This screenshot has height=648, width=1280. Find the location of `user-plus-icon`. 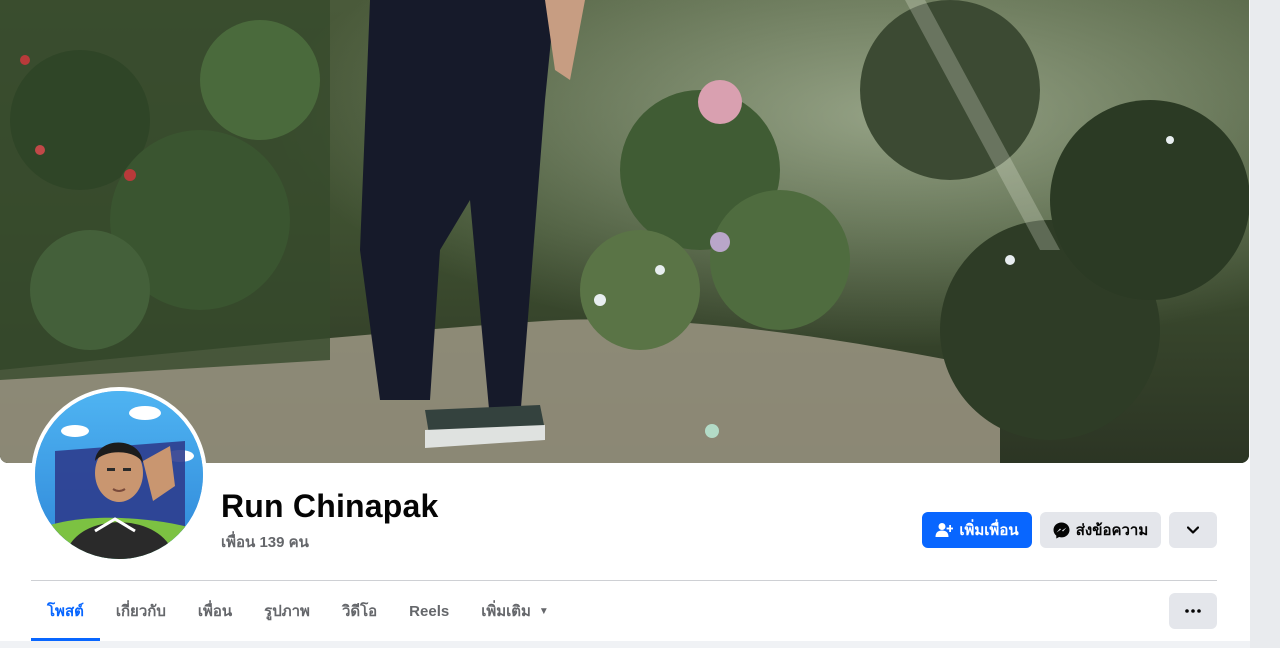

user-plus-icon is located at coordinates (944, 530).